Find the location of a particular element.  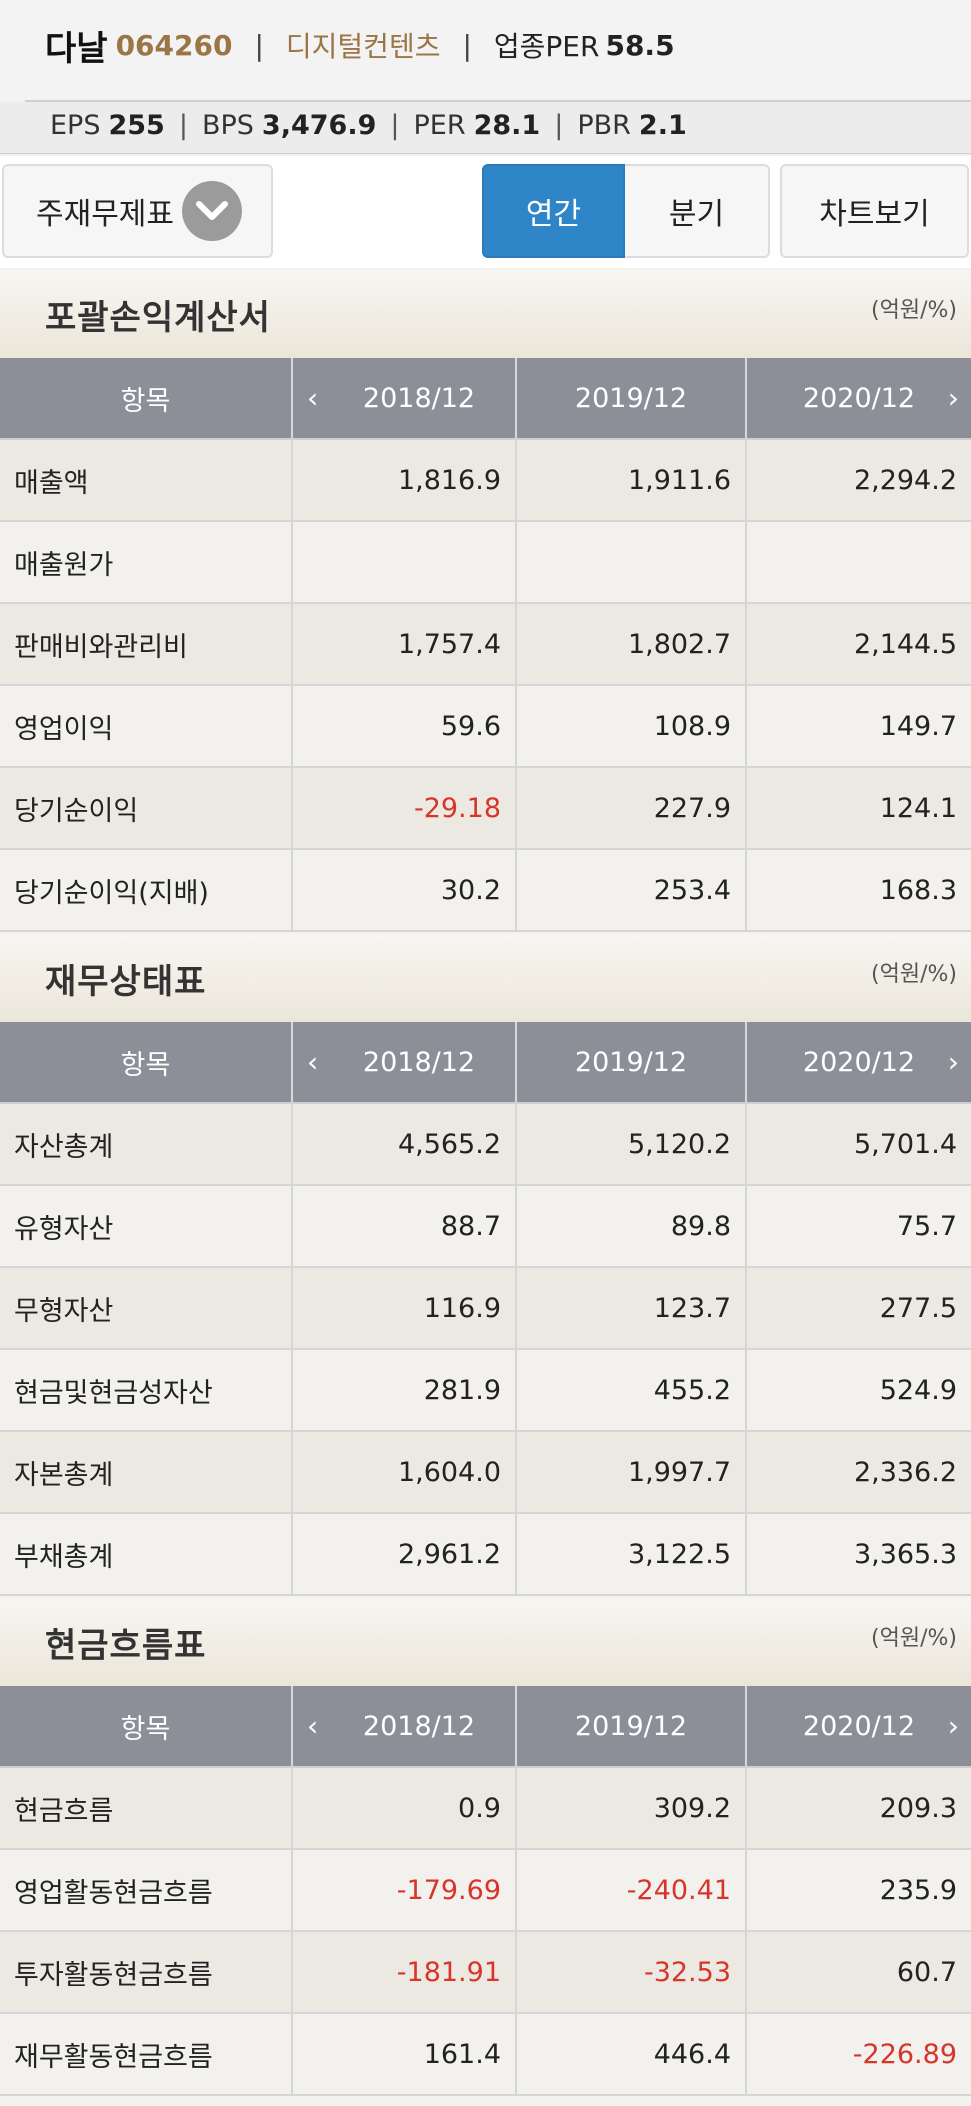

value-cell: 75.7 is located at coordinates (858, 1226).